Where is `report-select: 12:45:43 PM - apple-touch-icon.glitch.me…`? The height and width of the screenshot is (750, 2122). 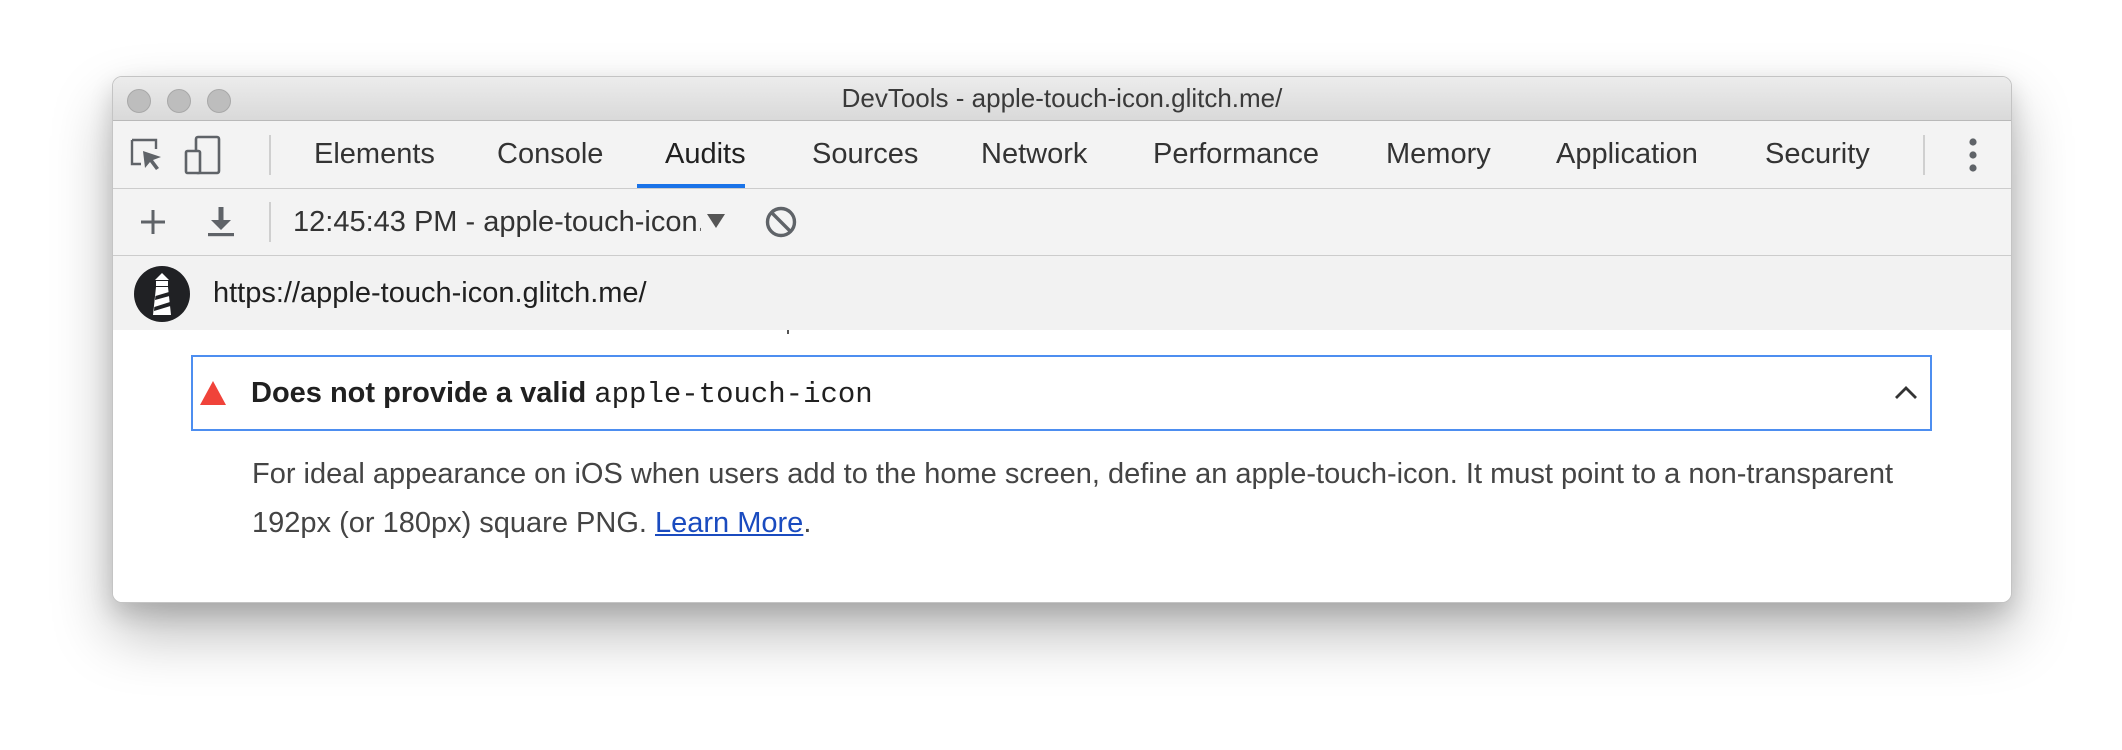
report-select: 12:45:43 PM - apple-touch-icon.glitch.me… is located at coordinates (497, 222).